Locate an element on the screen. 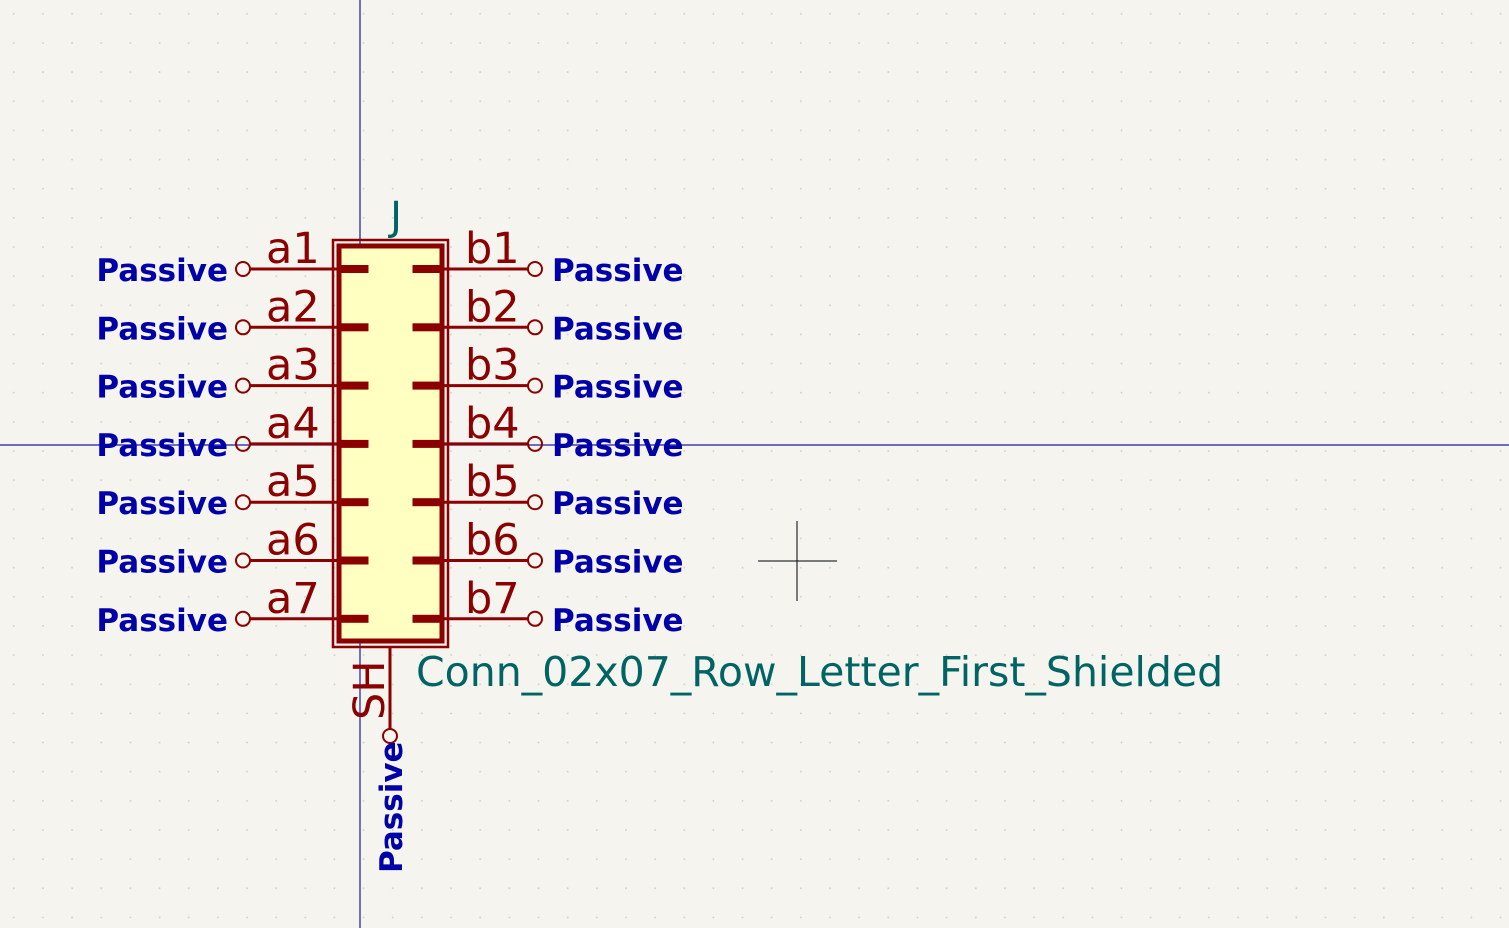 This screenshot has width=1509, height=928. symbol-value: Conn_02x07_Row_Letter_First_Shielded is located at coordinates (819, 672).